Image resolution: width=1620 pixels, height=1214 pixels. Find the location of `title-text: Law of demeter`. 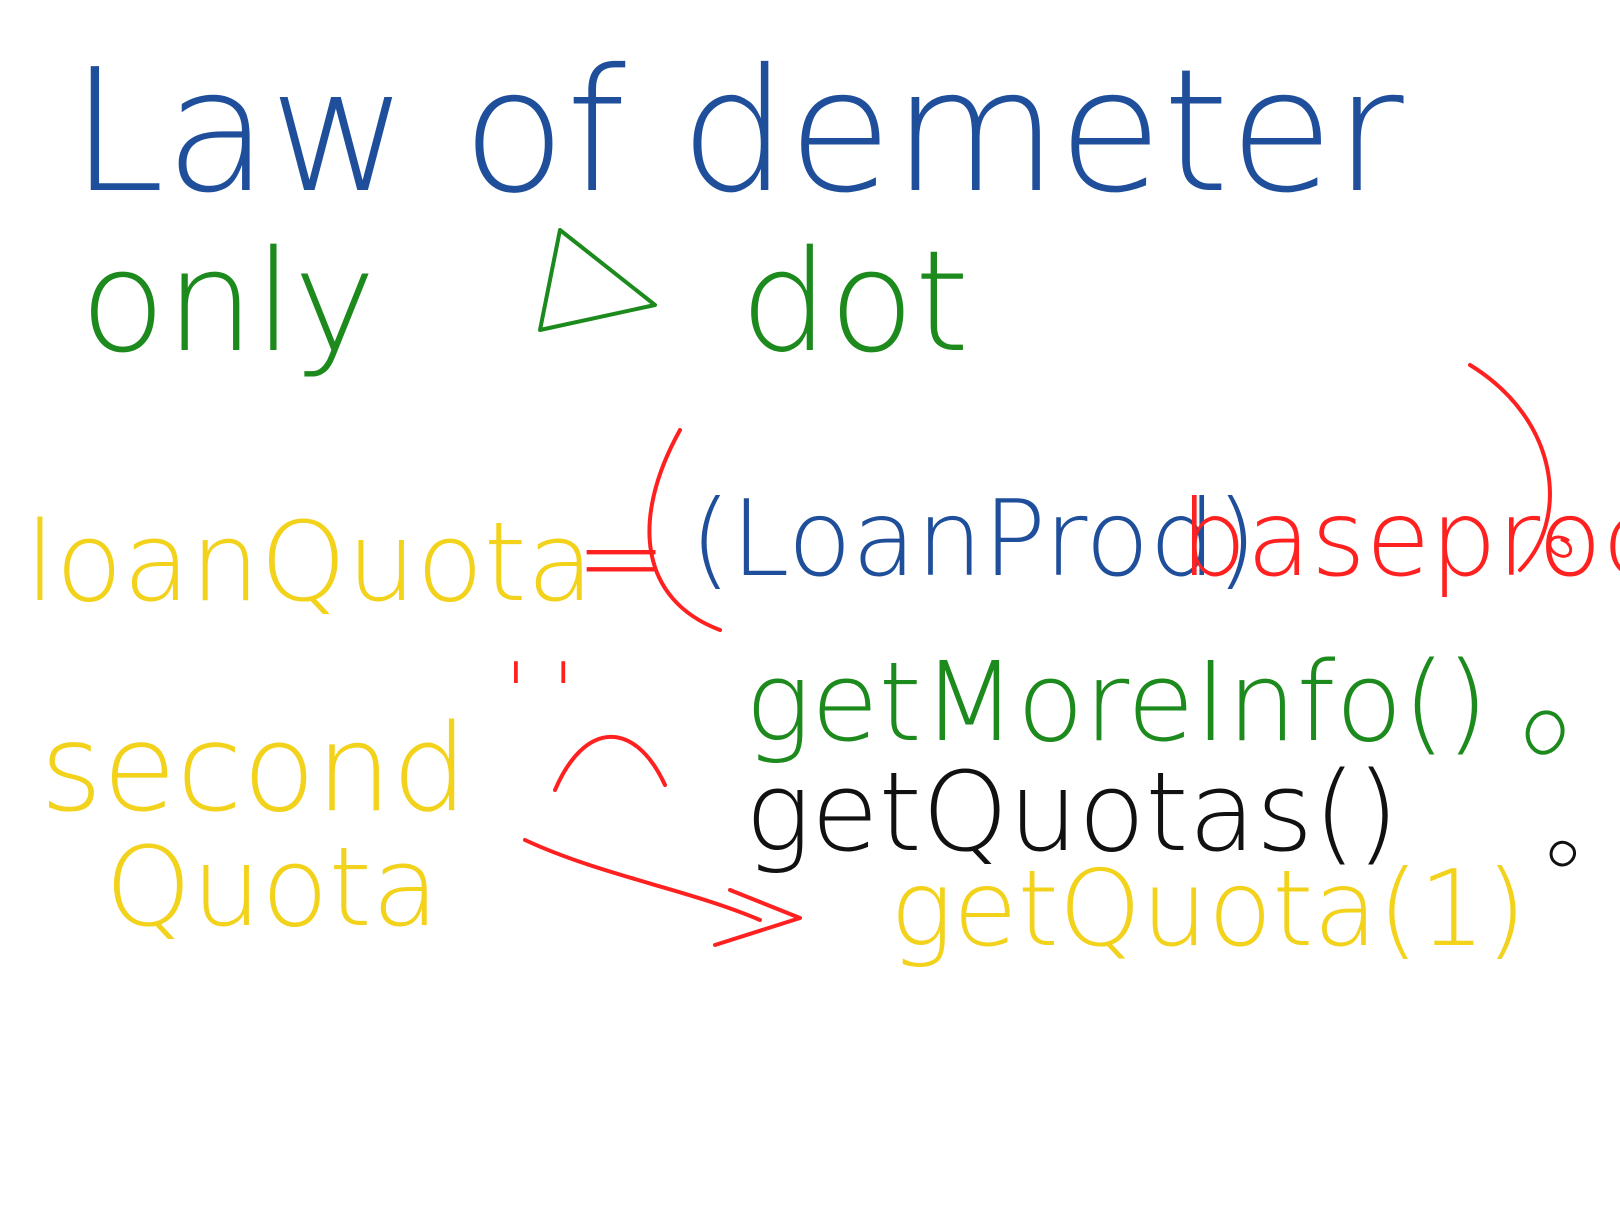

title-text: Law of demeter is located at coordinates (737, 132).